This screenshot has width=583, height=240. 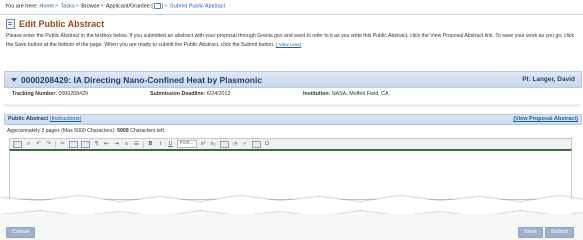 What do you see at coordinates (136, 144) in the screenshot?
I see `numbered-list-icon: ☰` at bounding box center [136, 144].